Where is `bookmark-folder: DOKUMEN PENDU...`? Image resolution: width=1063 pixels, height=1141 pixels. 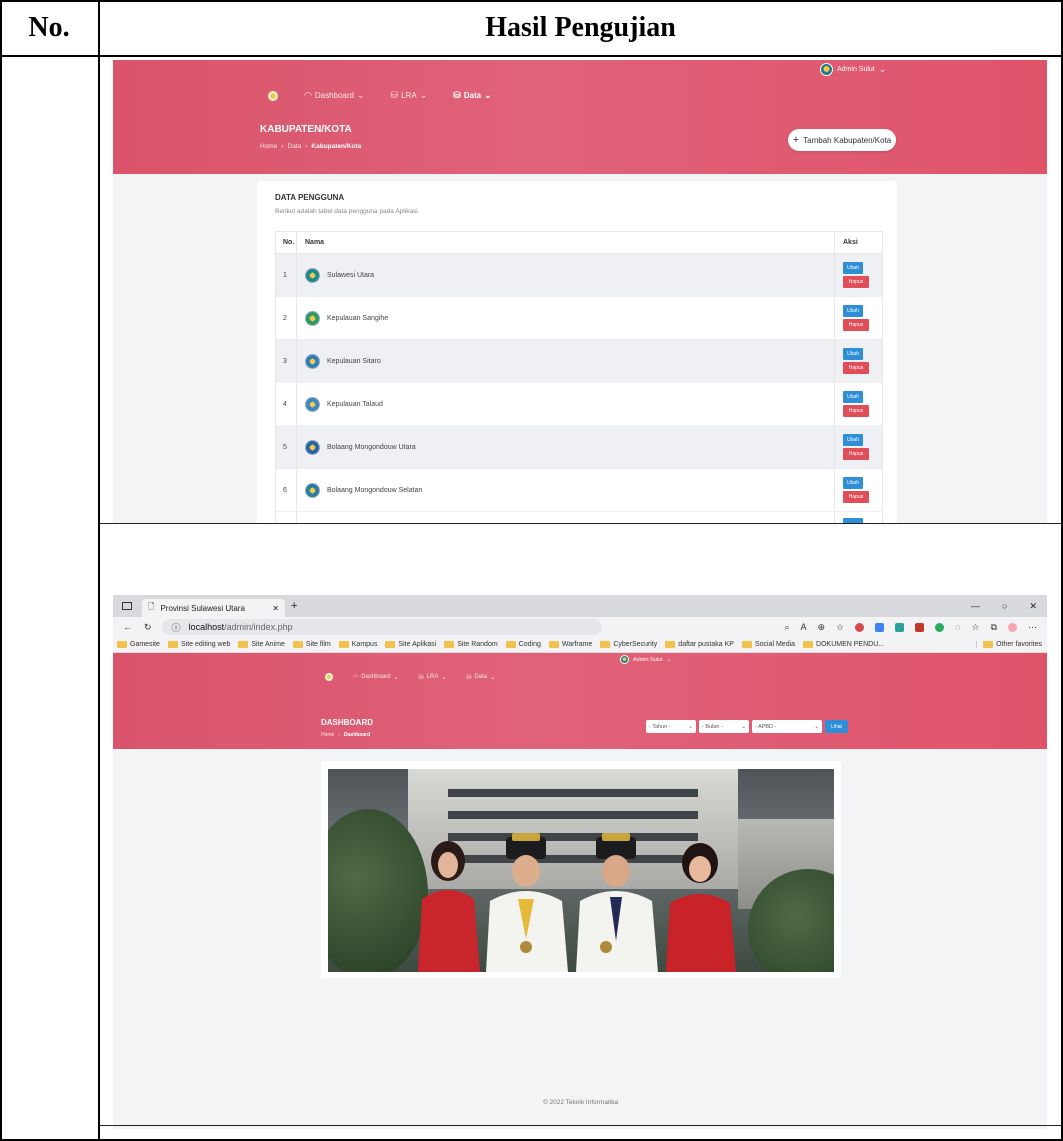
bookmark-folder: DOKUMEN PENDU... is located at coordinates (843, 644).